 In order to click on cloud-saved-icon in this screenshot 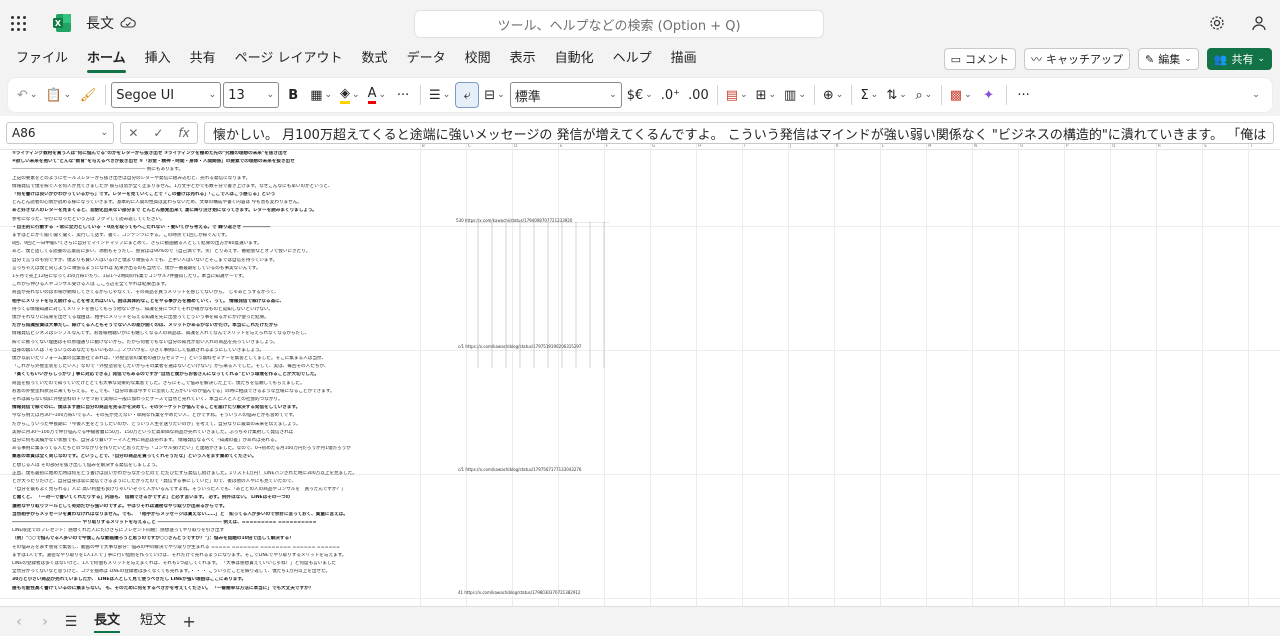, I will do `click(128, 23)`.